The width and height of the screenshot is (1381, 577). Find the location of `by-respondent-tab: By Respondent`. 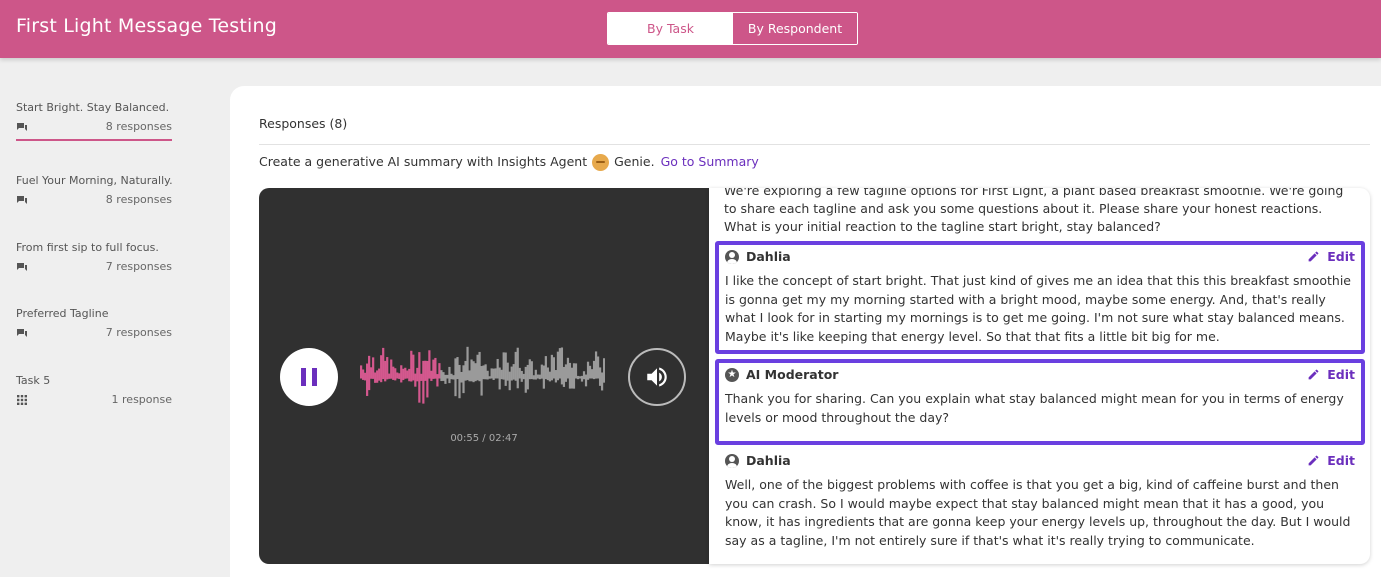

by-respondent-tab: By Respondent is located at coordinates (795, 28).